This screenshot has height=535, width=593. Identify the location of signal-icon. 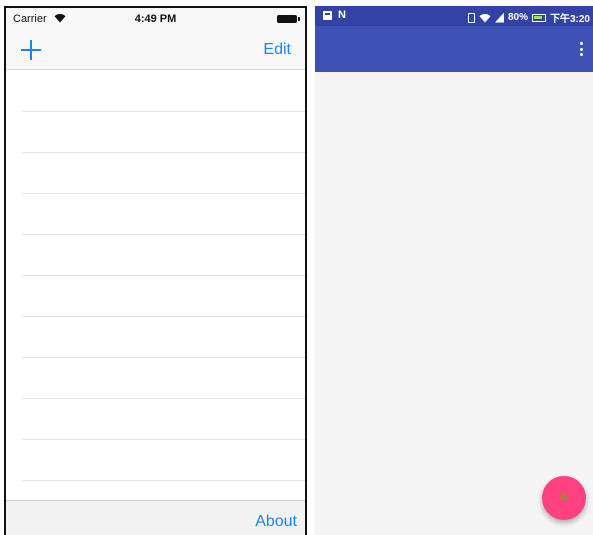
(499, 17).